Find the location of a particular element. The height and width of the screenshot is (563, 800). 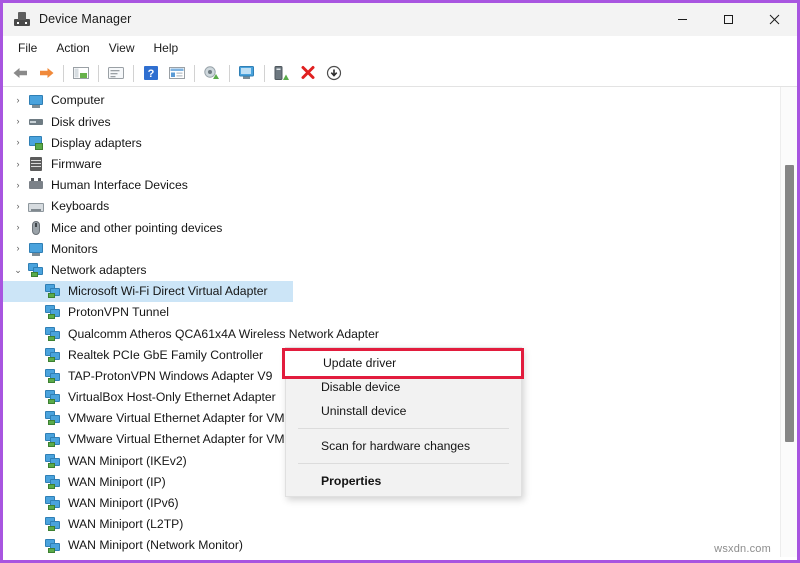

hid-icon is located at coordinates (36, 185).